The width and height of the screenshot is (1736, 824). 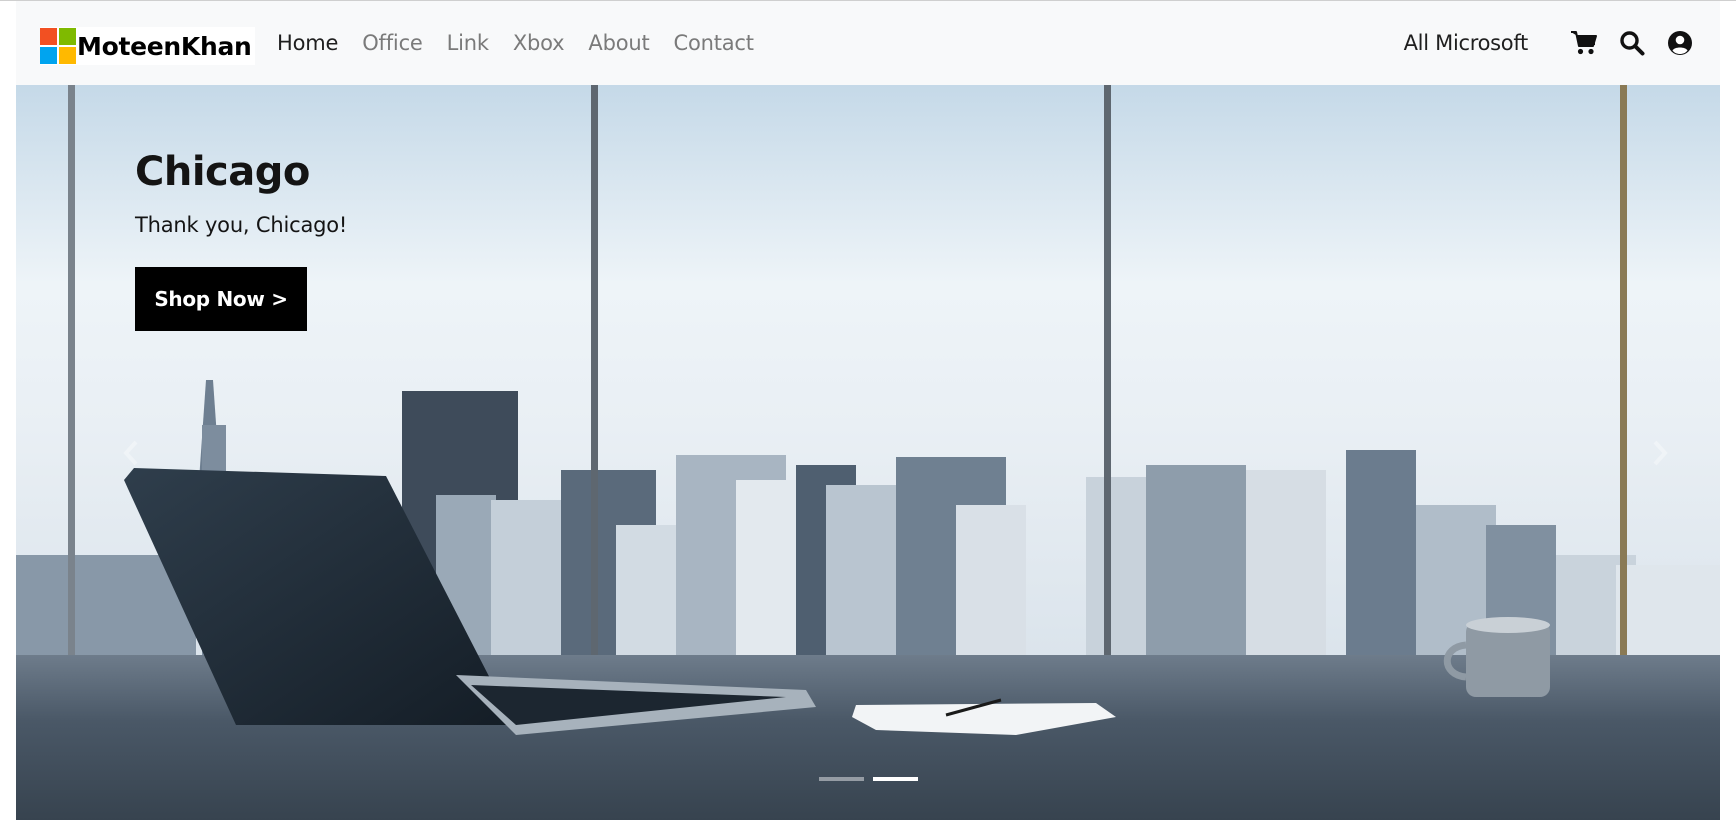 I want to click on chevron-left-icon, so click(x=130, y=452).